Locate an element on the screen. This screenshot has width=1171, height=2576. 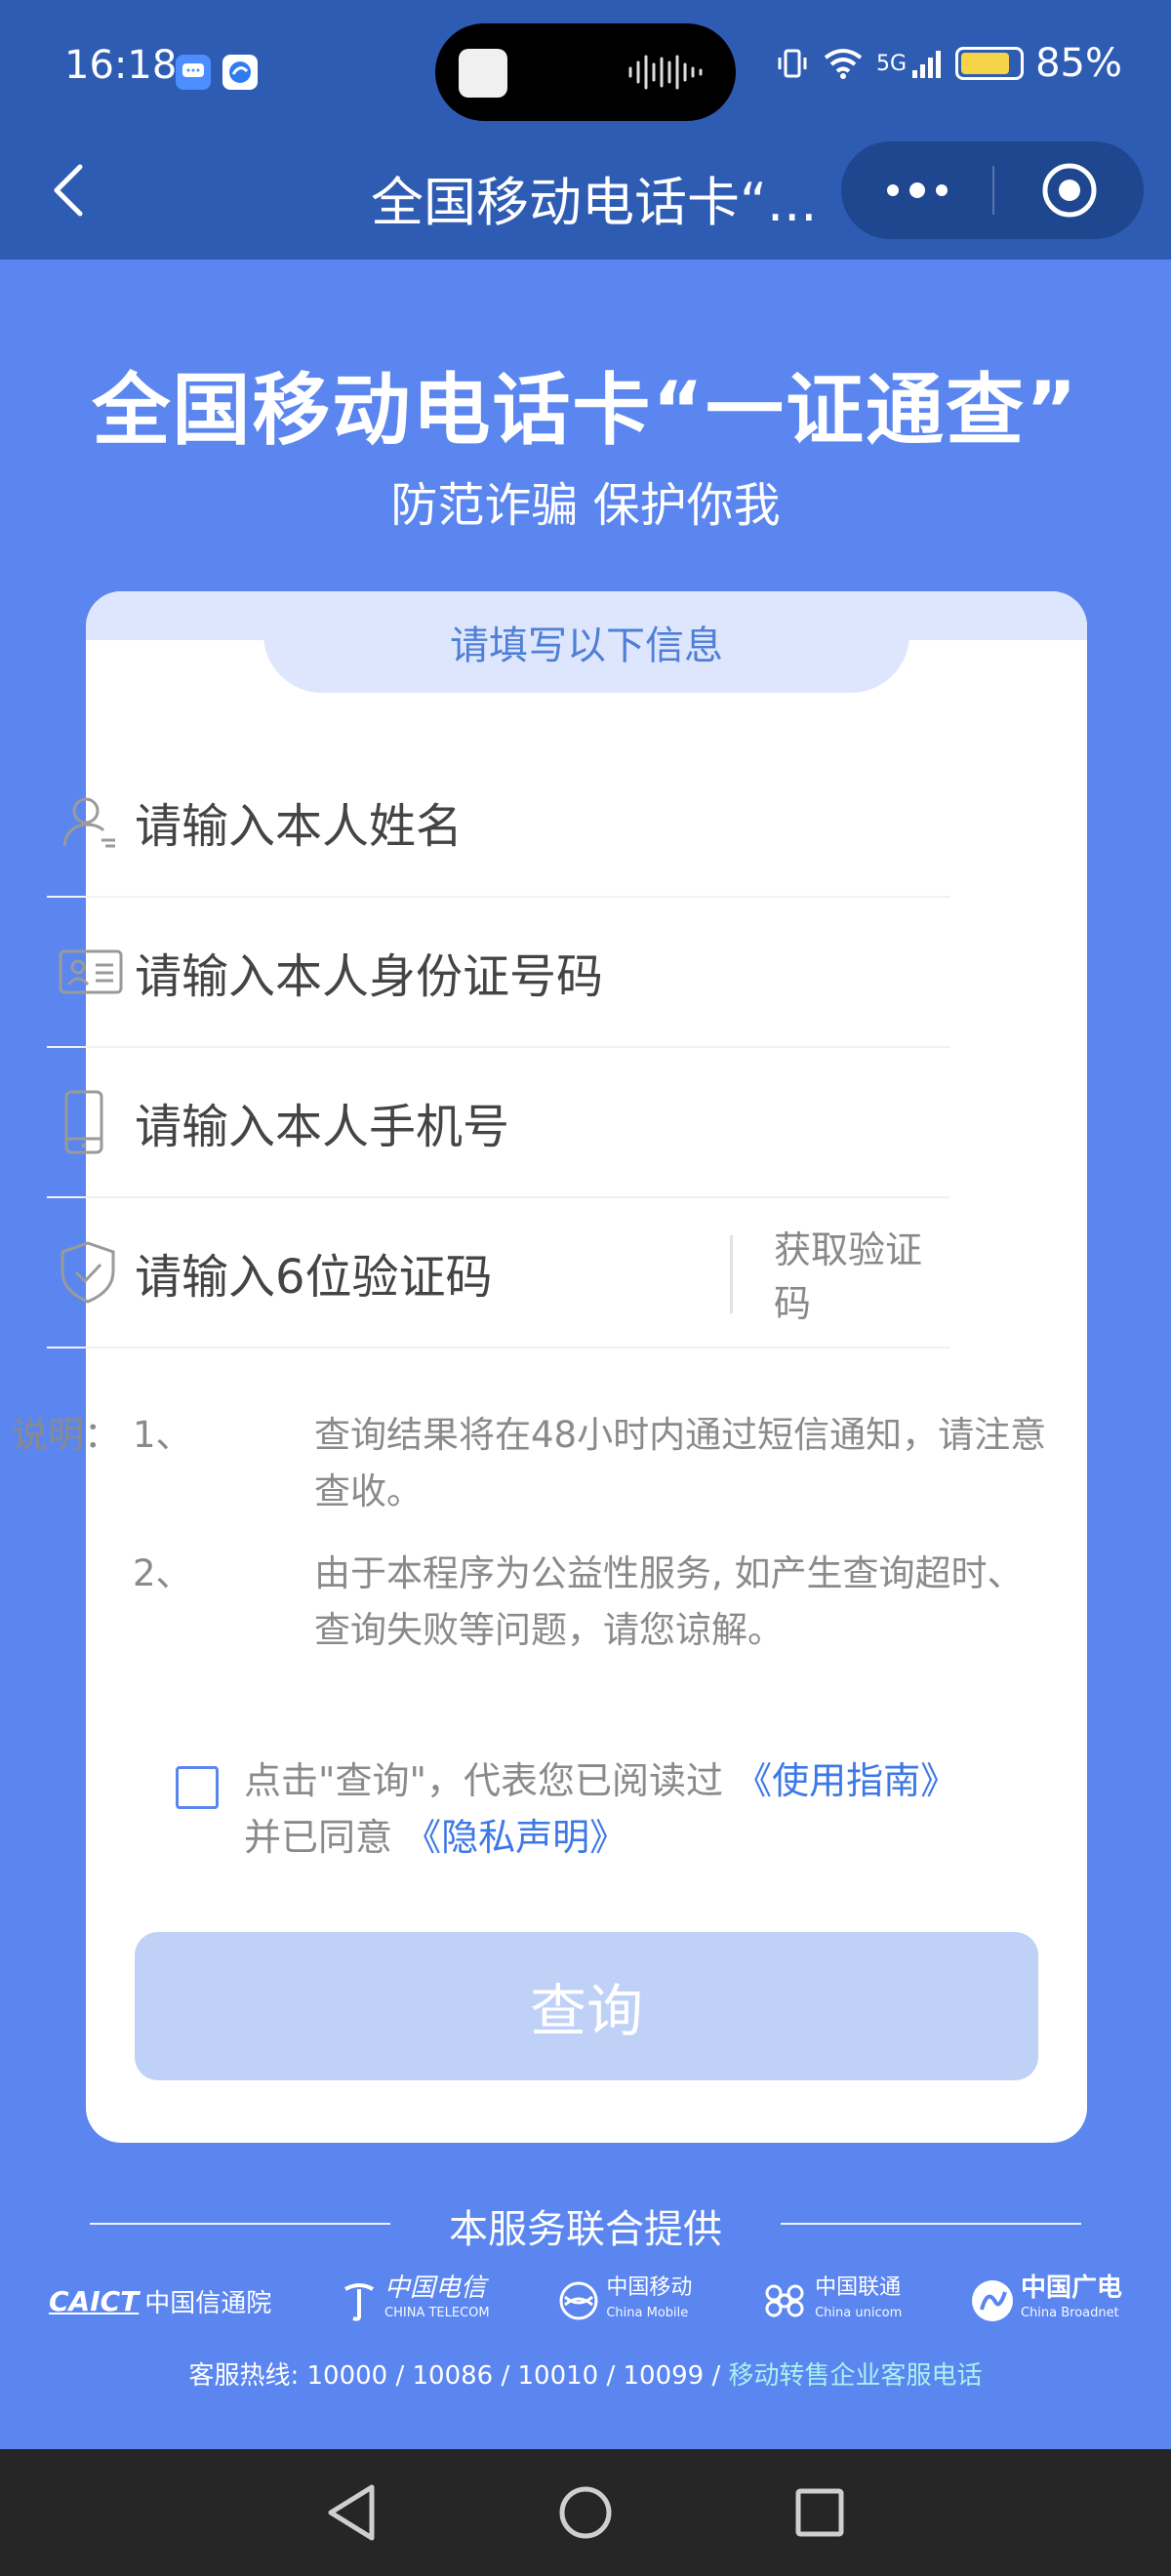
battery-fill is located at coordinates (985, 63).